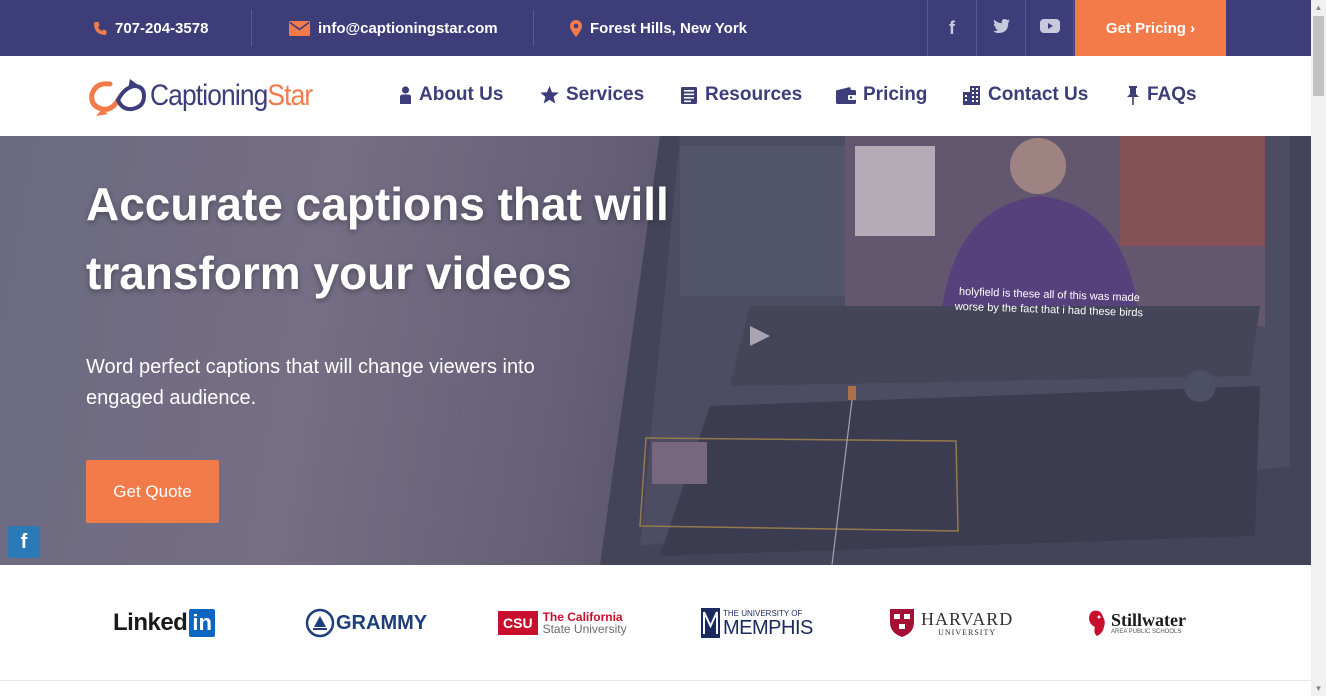  Describe the element at coordinates (846, 95) in the screenshot. I see `wallet-icon` at that location.